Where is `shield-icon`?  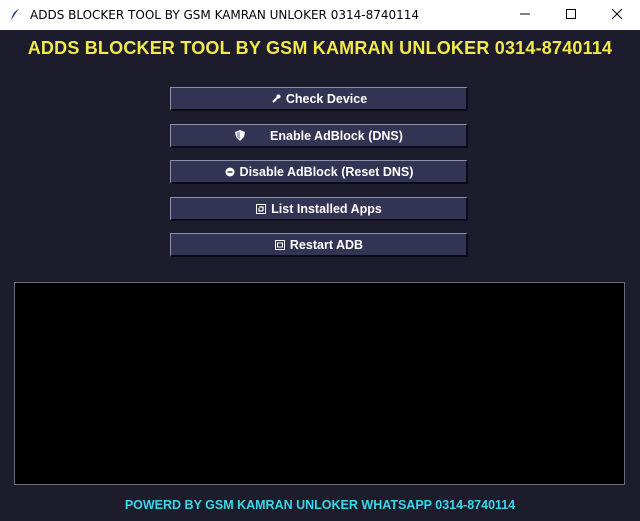 shield-icon is located at coordinates (240, 136).